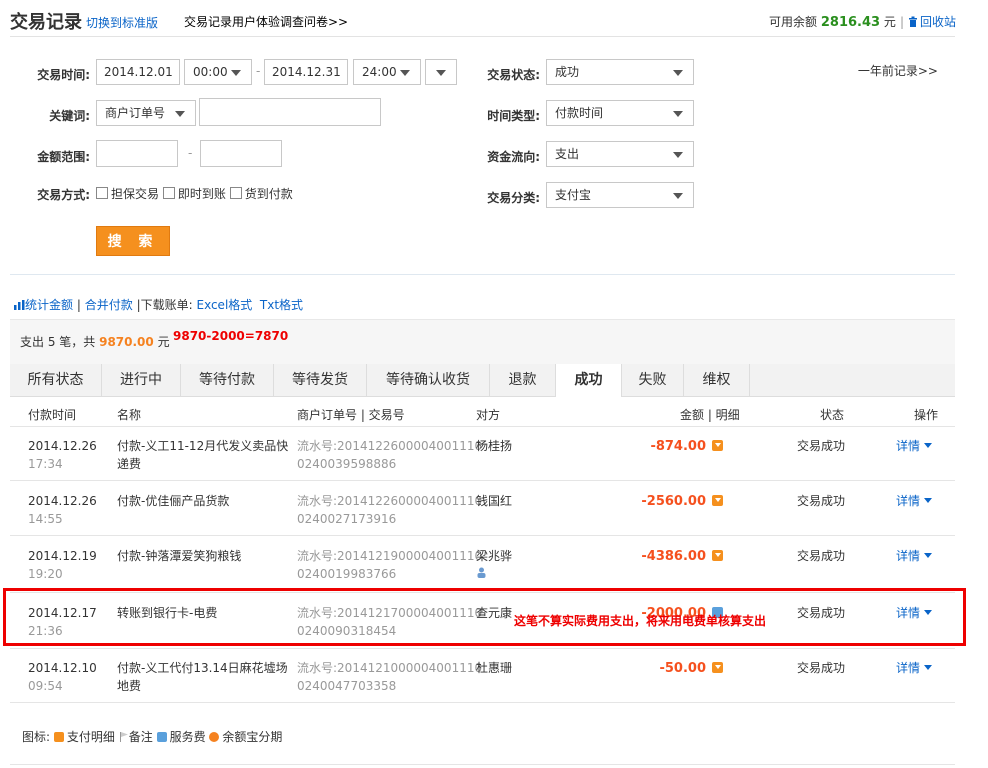 The image size is (988, 768). I want to click on end-time-value: 24:00, so click(379, 72).